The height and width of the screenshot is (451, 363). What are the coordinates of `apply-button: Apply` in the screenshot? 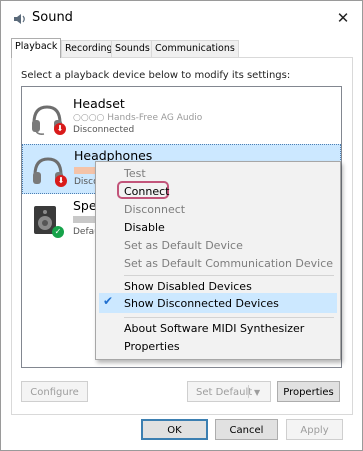 It's located at (314, 429).